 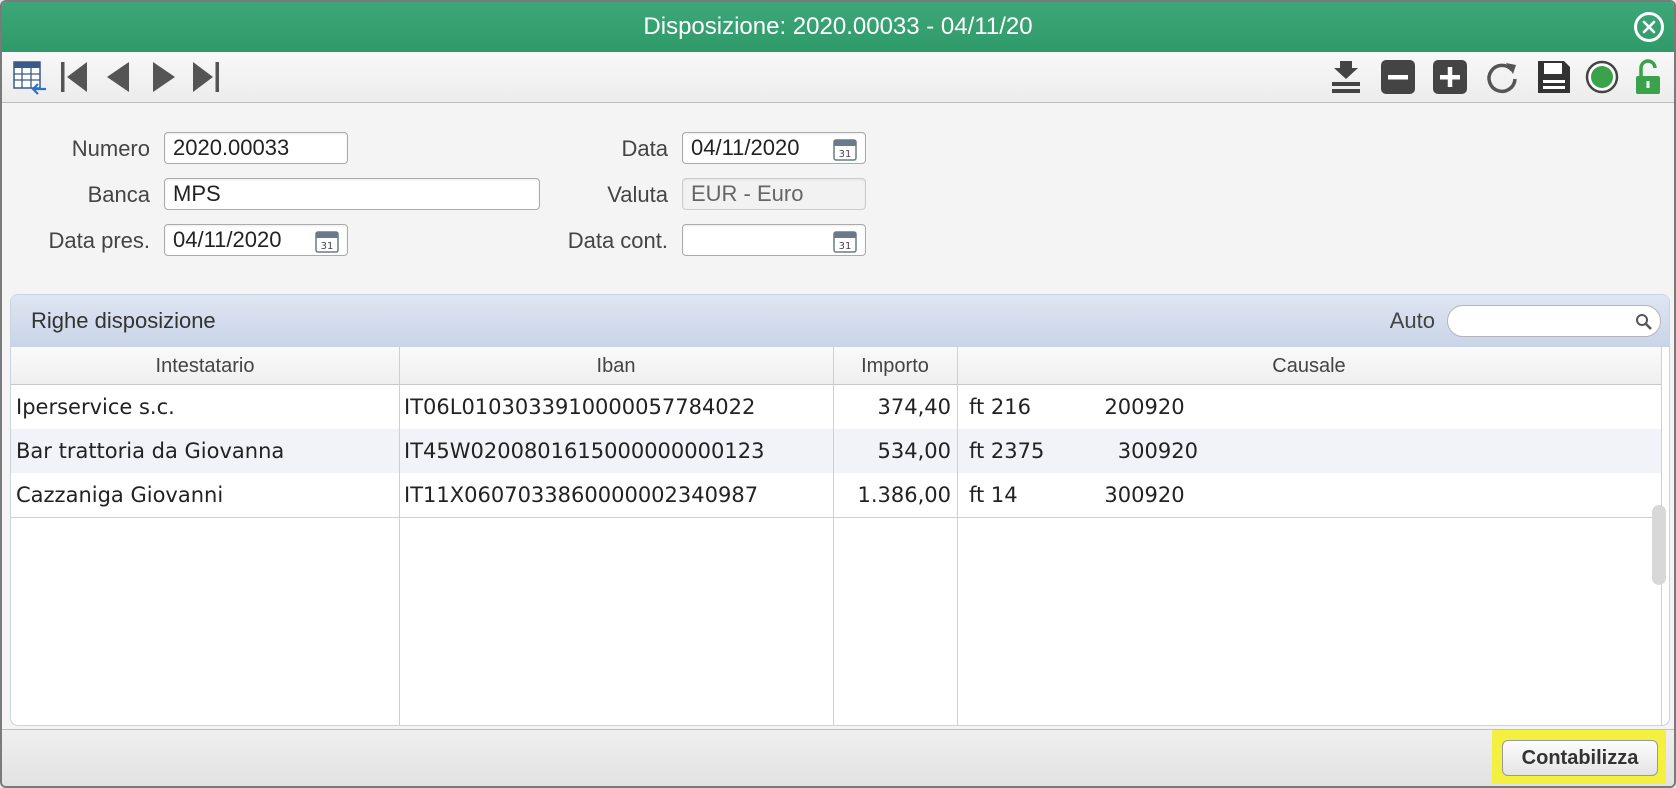 What do you see at coordinates (164, 77) in the screenshot?
I see `next-record-icon` at bounding box center [164, 77].